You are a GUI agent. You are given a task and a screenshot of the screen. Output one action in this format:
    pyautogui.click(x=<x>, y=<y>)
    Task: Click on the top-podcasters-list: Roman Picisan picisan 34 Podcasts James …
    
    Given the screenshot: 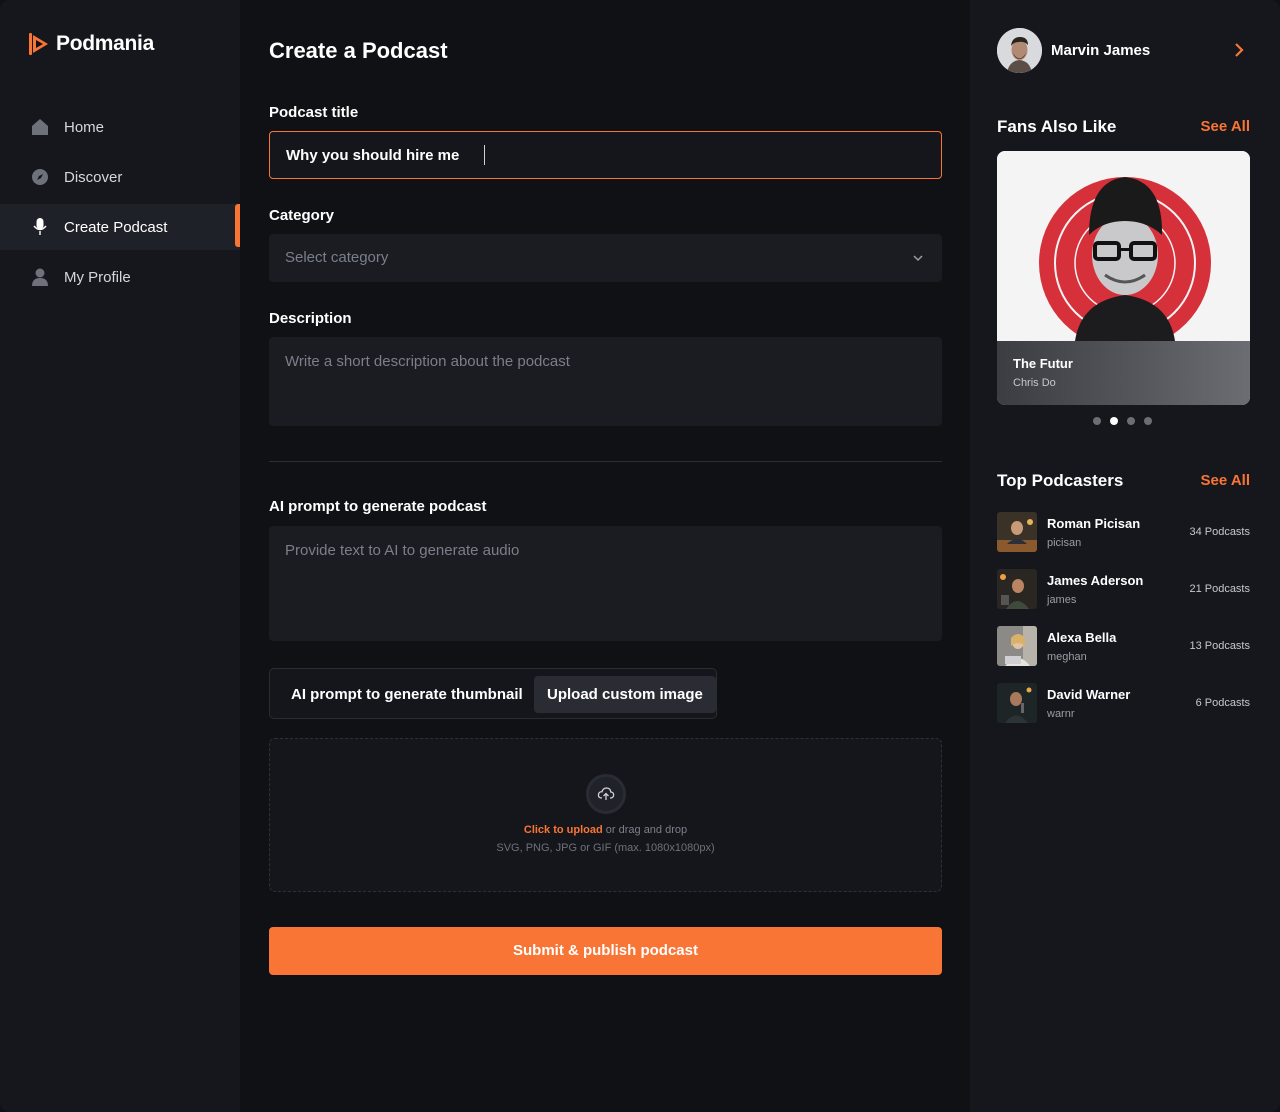 What is the action you would take?
    pyautogui.click(x=1123, y=626)
    